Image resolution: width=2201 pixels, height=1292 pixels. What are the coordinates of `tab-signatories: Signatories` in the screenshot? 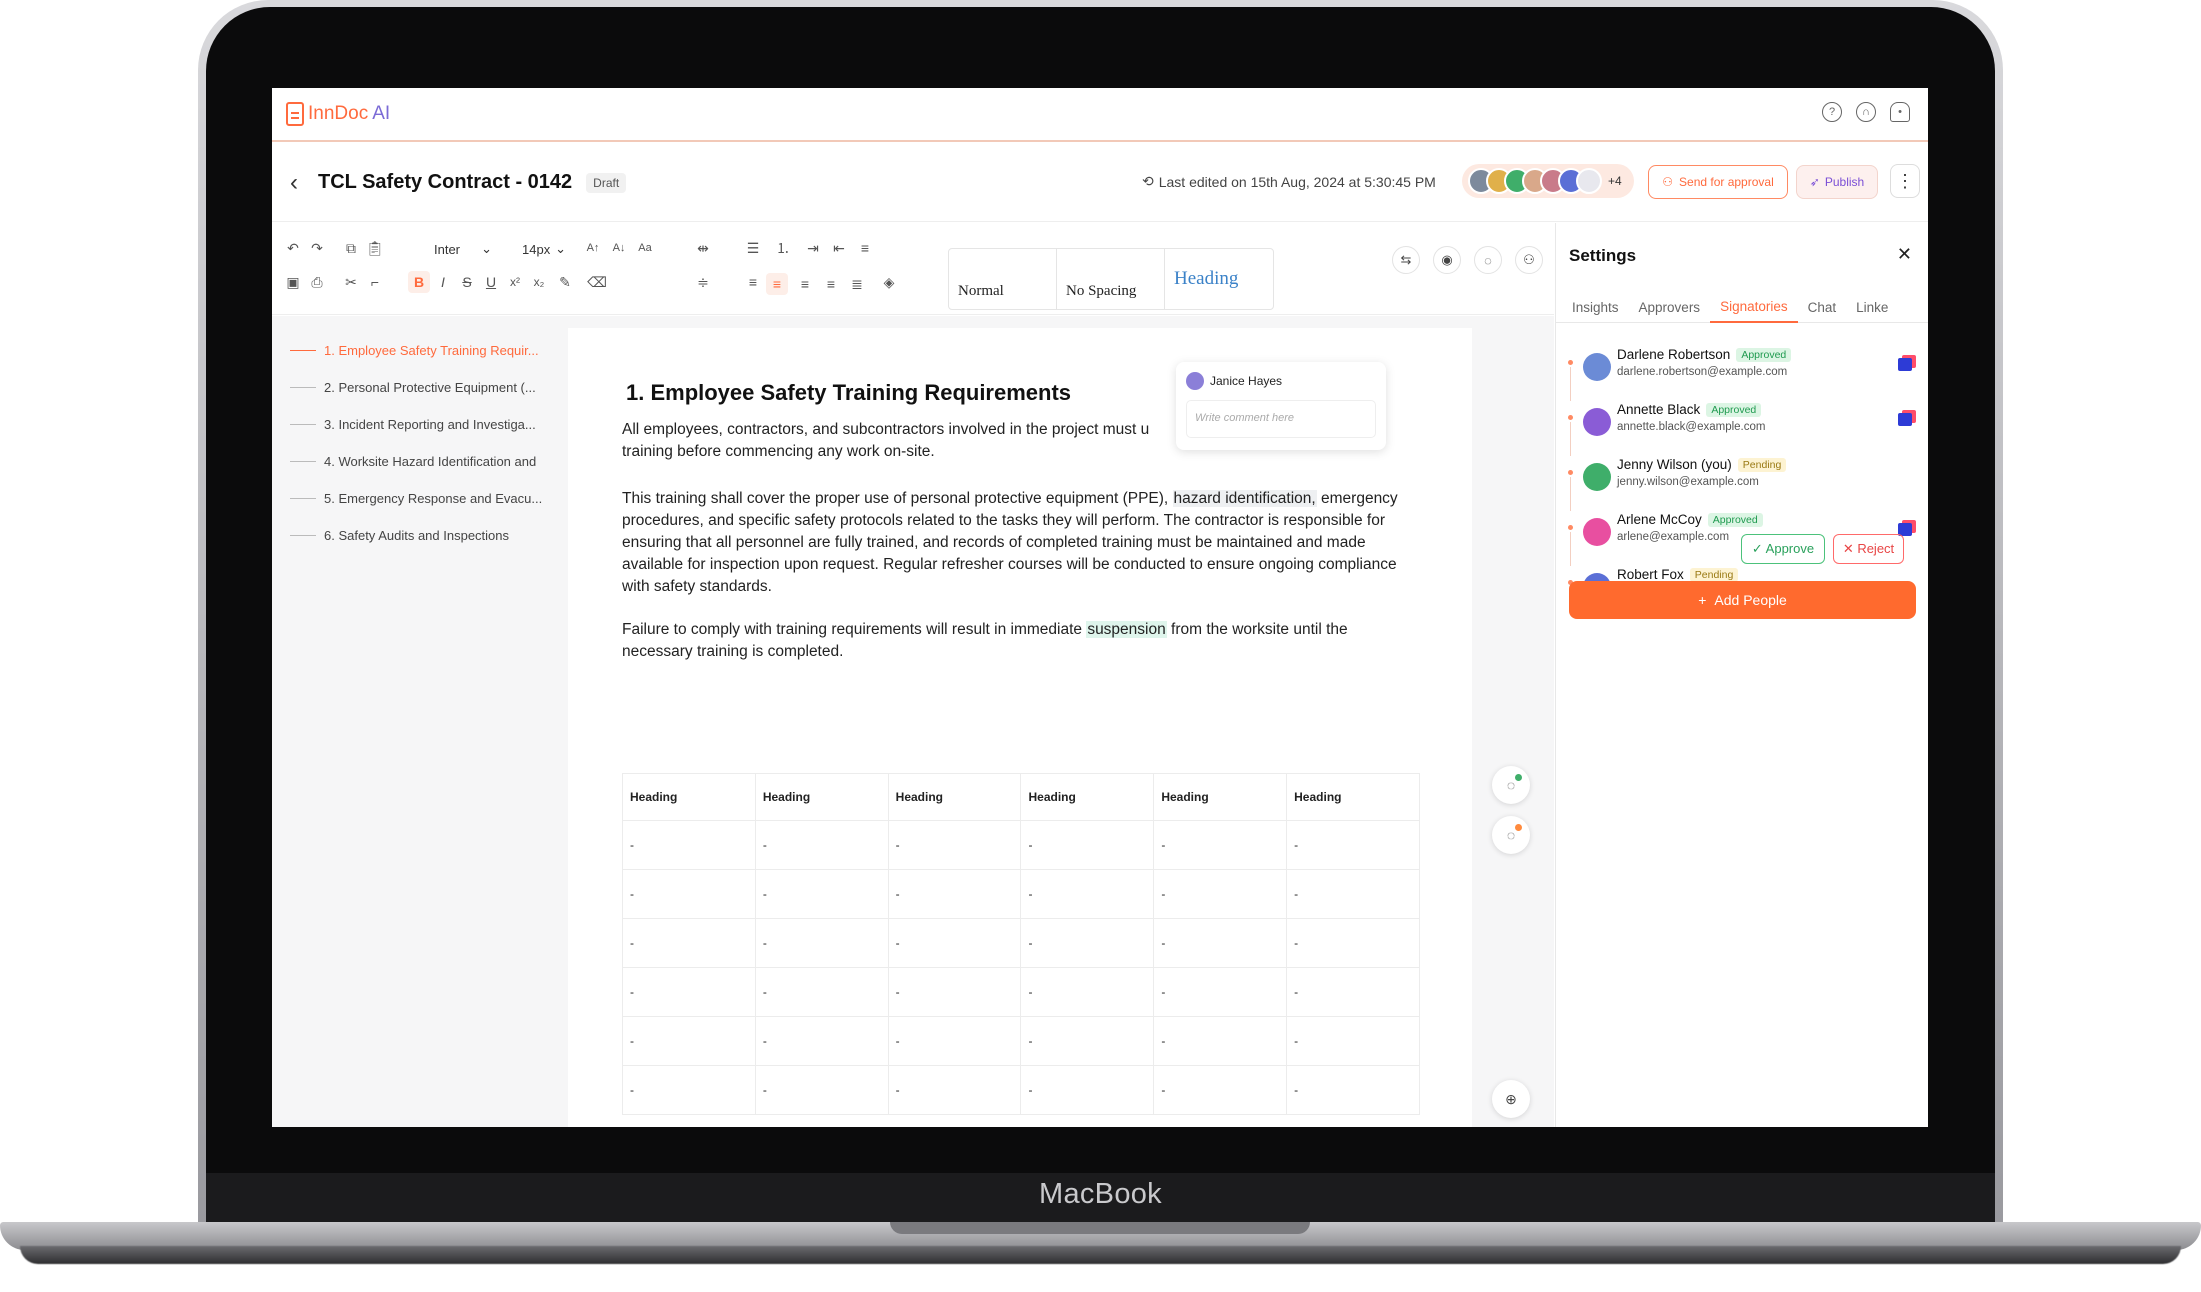 It's located at (1754, 307).